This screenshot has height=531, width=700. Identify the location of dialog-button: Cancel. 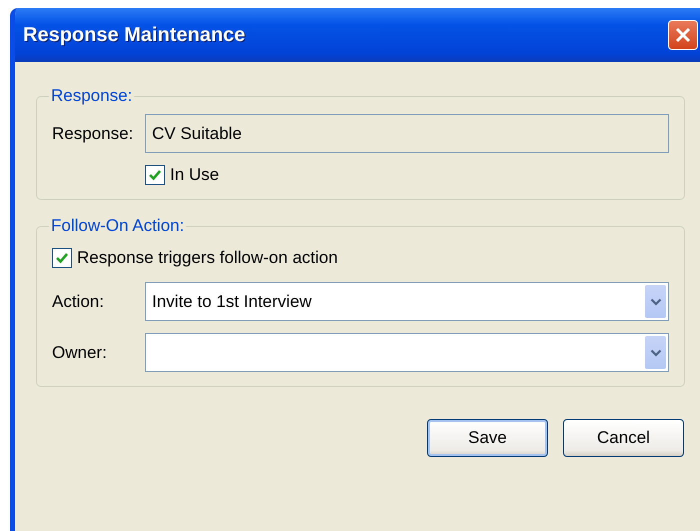
(623, 438).